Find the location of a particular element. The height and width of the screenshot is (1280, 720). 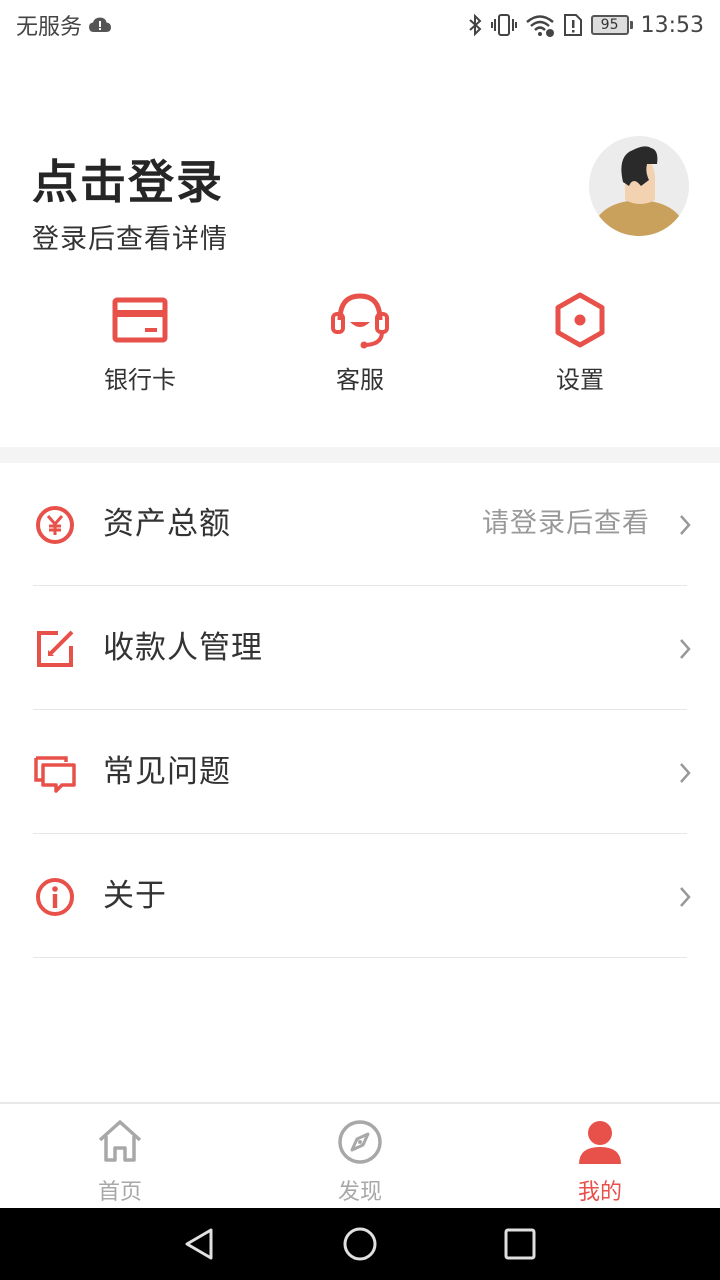

login-title: 点击登录 is located at coordinates (128, 179).